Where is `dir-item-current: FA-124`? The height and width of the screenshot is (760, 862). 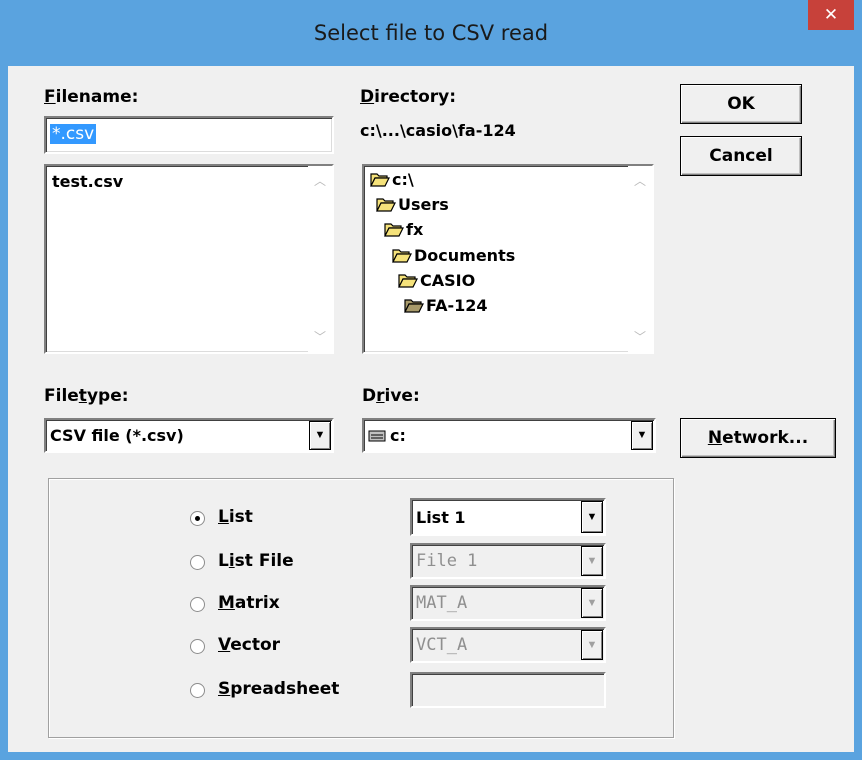
dir-item-current: FA-124 is located at coordinates (446, 308).